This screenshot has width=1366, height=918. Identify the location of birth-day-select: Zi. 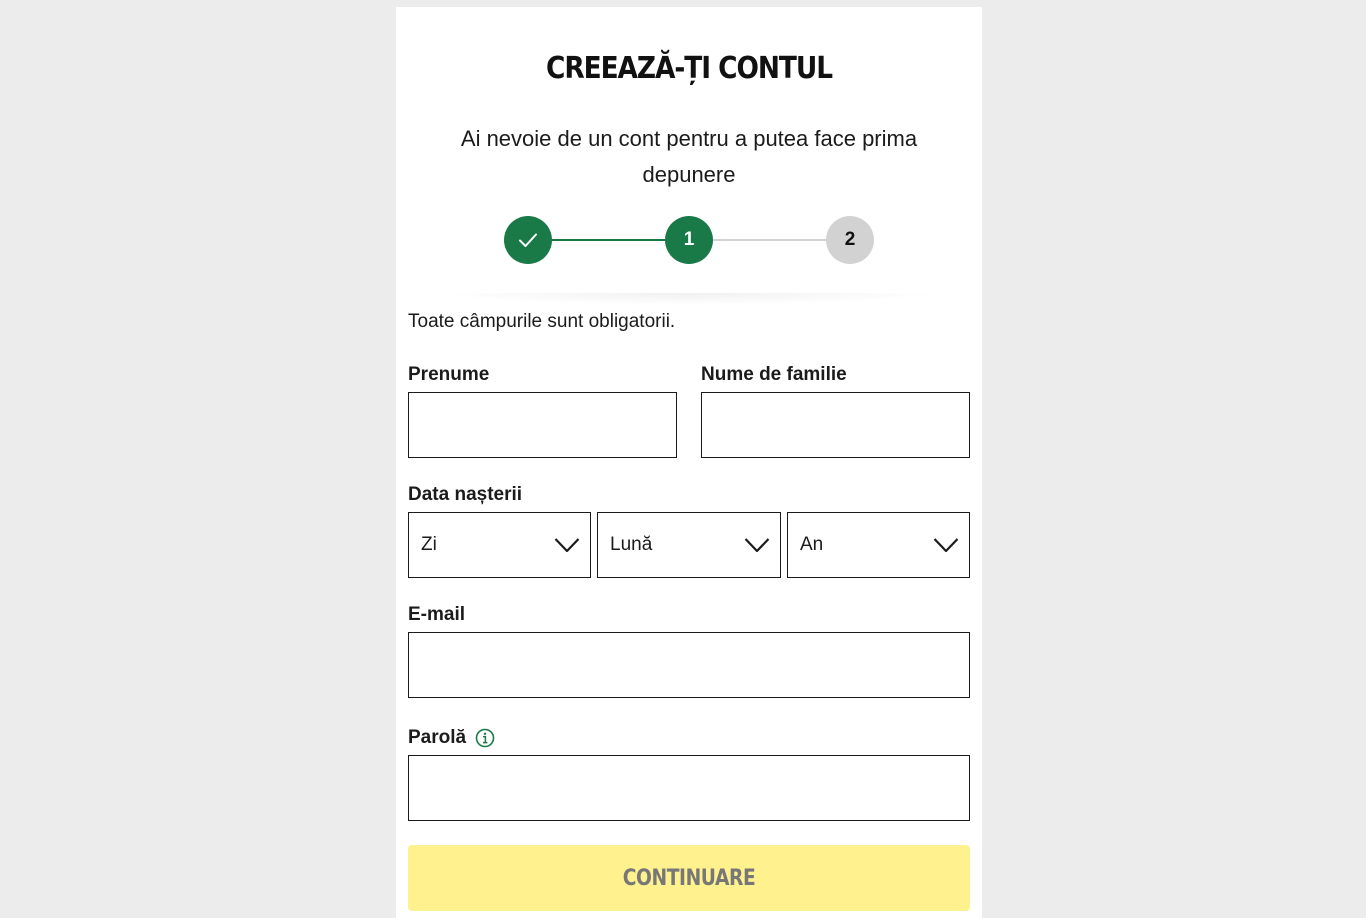
(499, 545).